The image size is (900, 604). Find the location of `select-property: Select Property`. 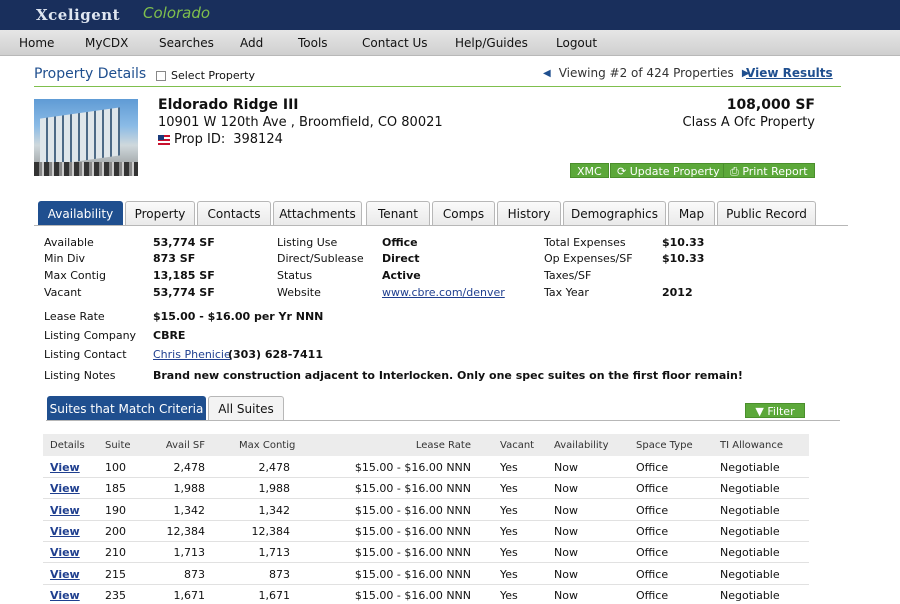

select-property: Select Property is located at coordinates (205, 75).